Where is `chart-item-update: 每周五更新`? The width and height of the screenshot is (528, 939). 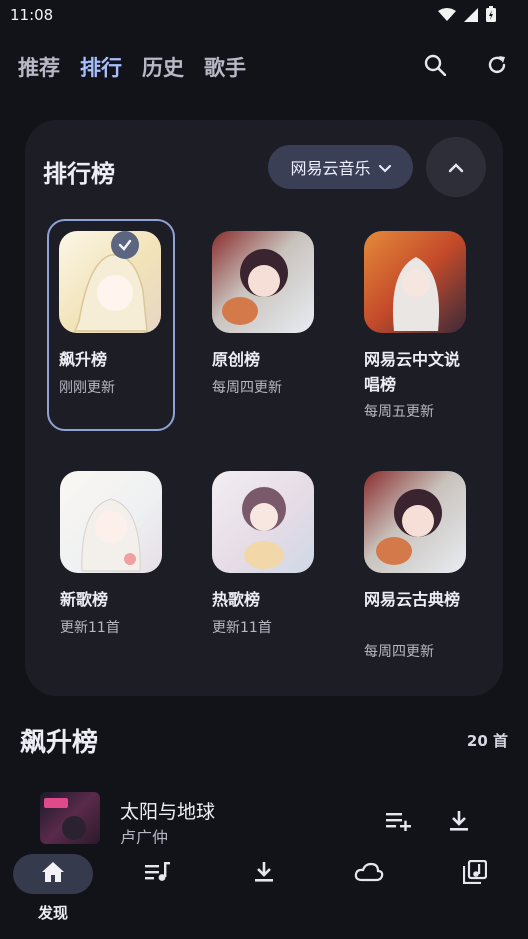 chart-item-update: 每周五更新 is located at coordinates (399, 412).